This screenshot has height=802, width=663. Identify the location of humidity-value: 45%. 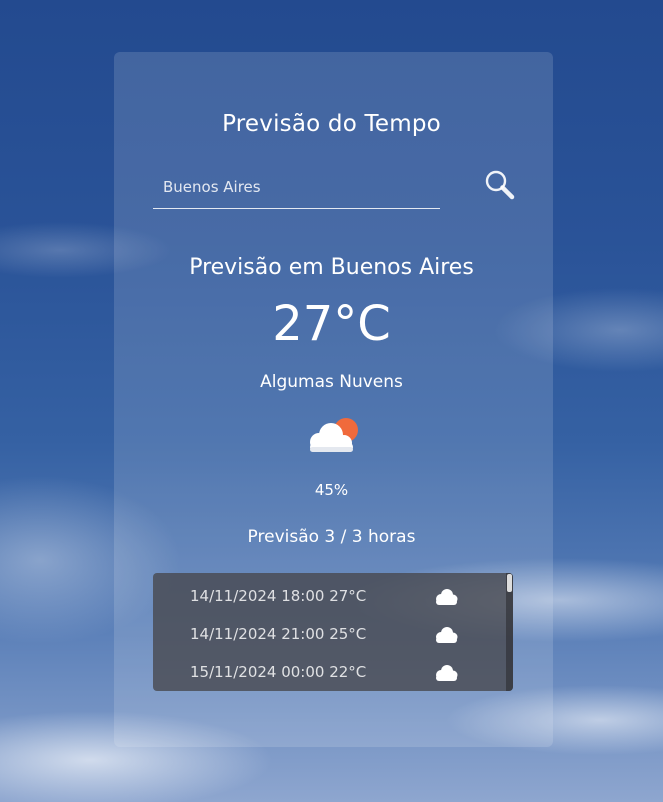
(331, 490).